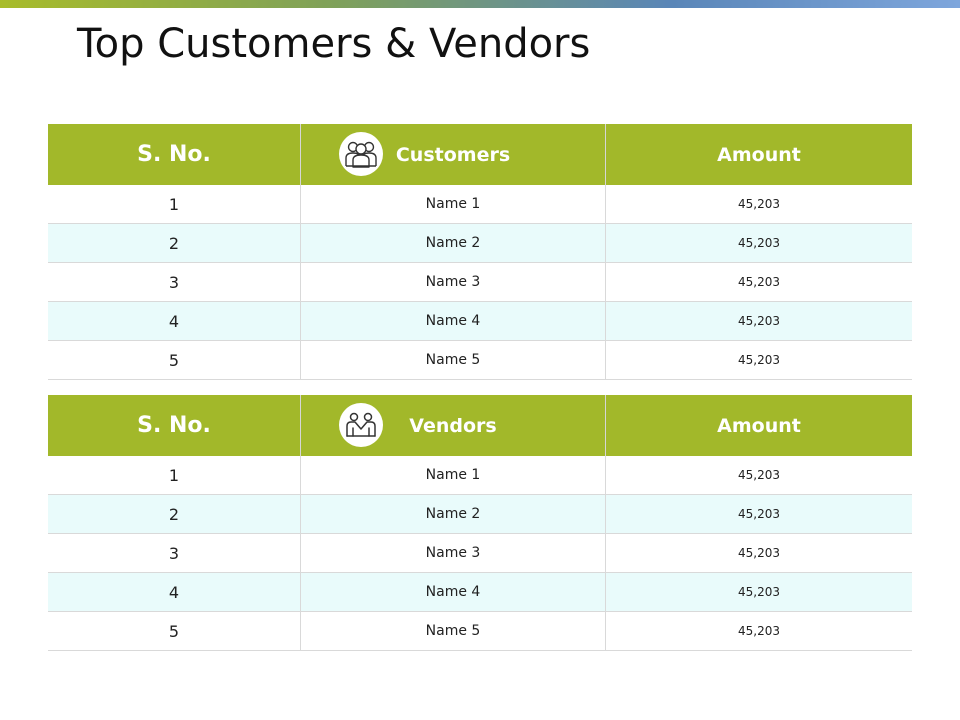  Describe the element at coordinates (174, 425) in the screenshot. I see `vendors-sno-header: S. No.` at that location.